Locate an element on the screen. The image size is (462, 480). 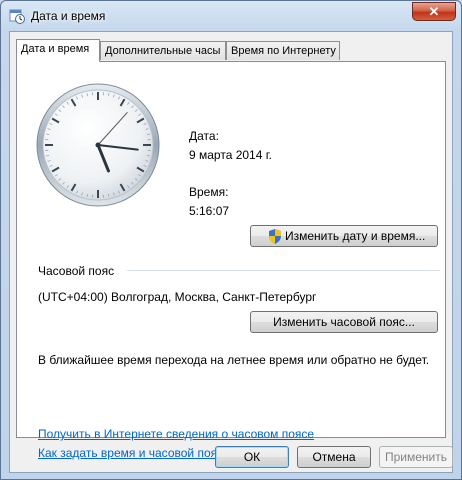
date-label: Дата: is located at coordinates (204, 136).